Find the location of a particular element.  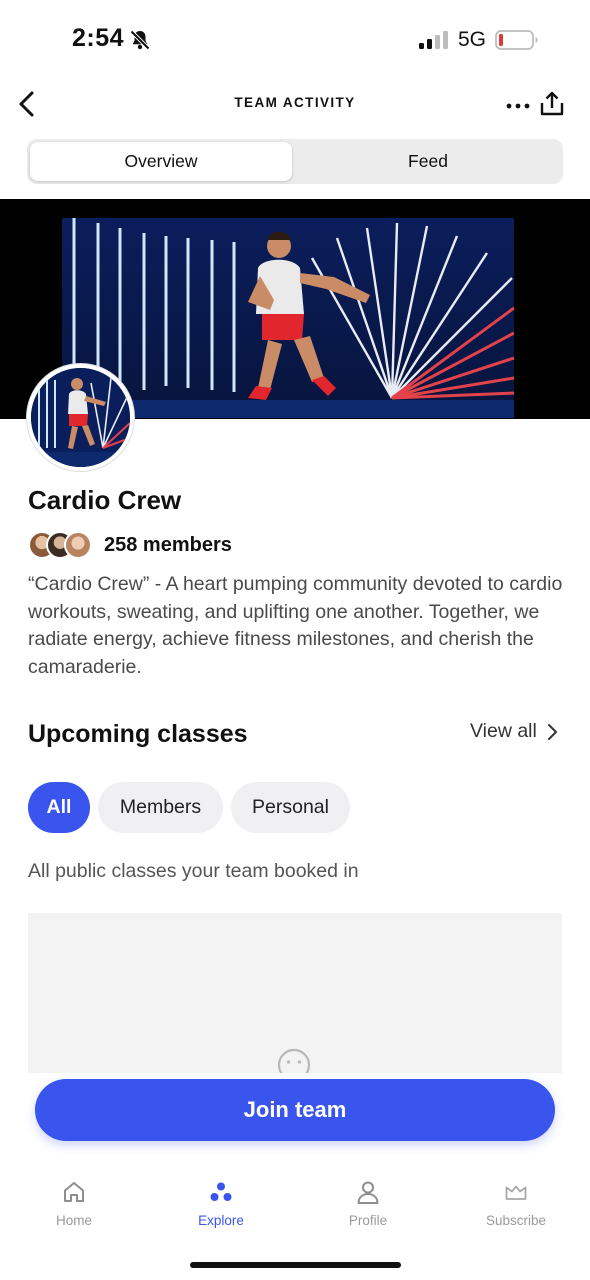

home-icon is located at coordinates (74, 1192).